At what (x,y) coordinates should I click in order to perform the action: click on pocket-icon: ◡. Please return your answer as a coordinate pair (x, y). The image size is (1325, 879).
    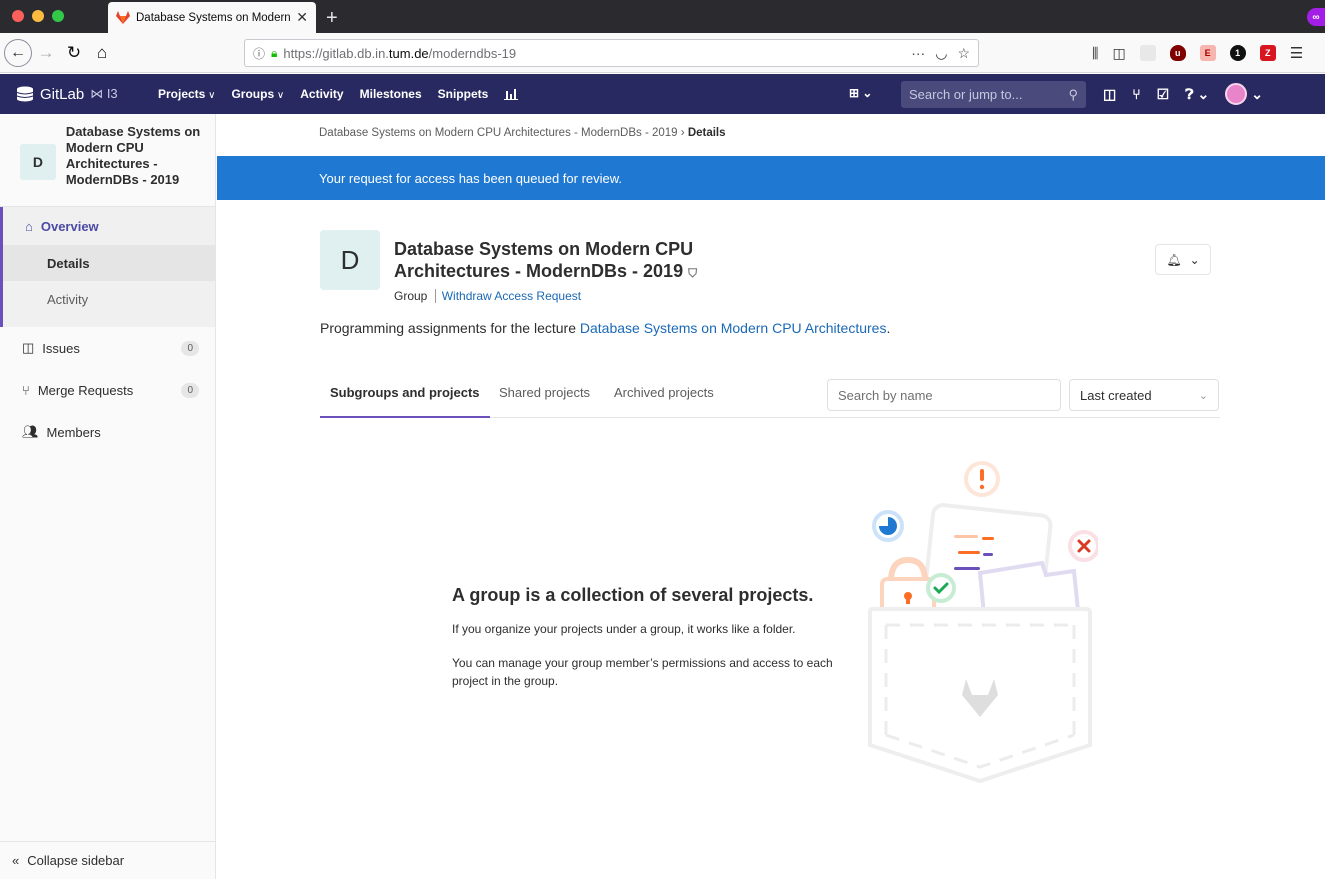
    Looking at the image, I should click on (941, 53).